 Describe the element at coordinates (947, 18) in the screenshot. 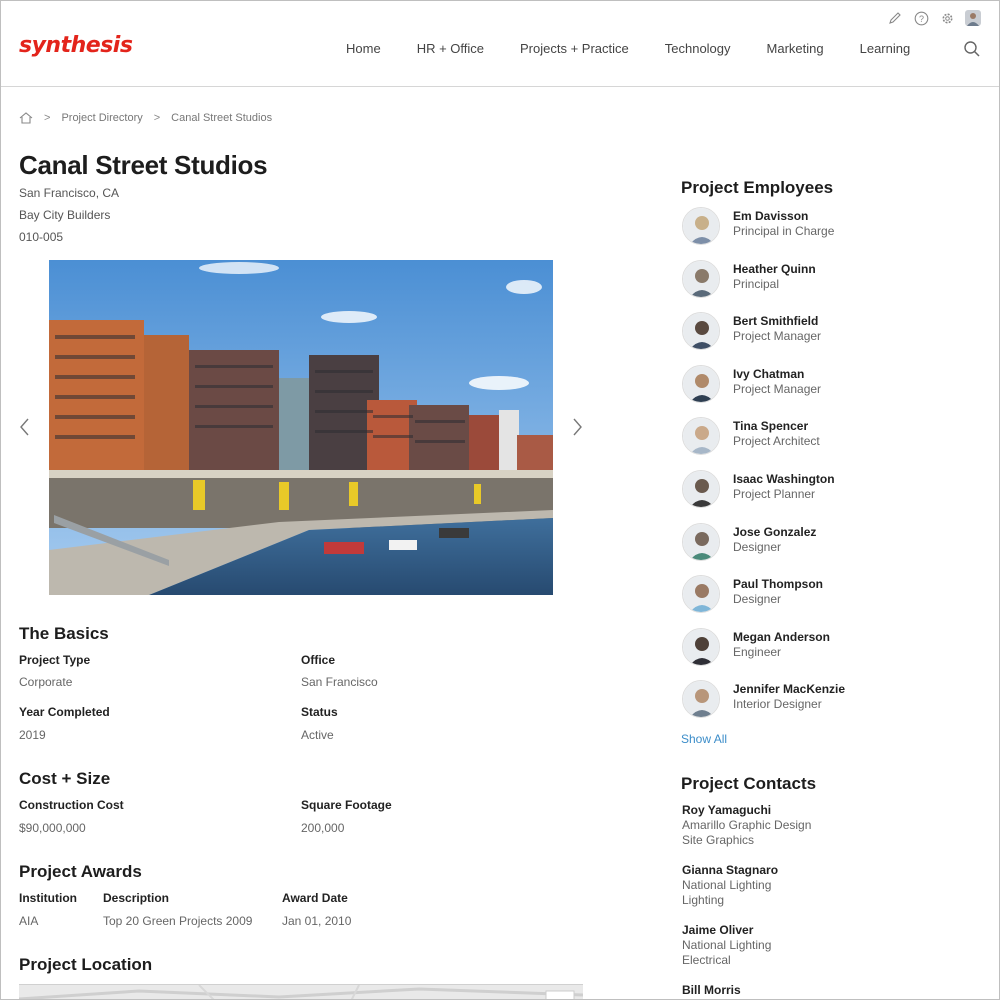

I see `gear-icon` at that location.